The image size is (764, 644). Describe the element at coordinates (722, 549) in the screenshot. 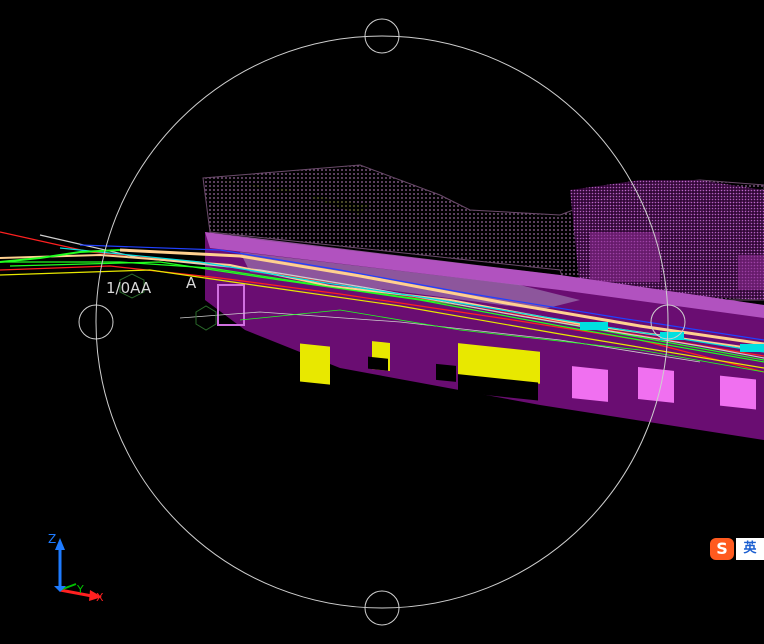

I see `ime-logo-icon: S` at that location.